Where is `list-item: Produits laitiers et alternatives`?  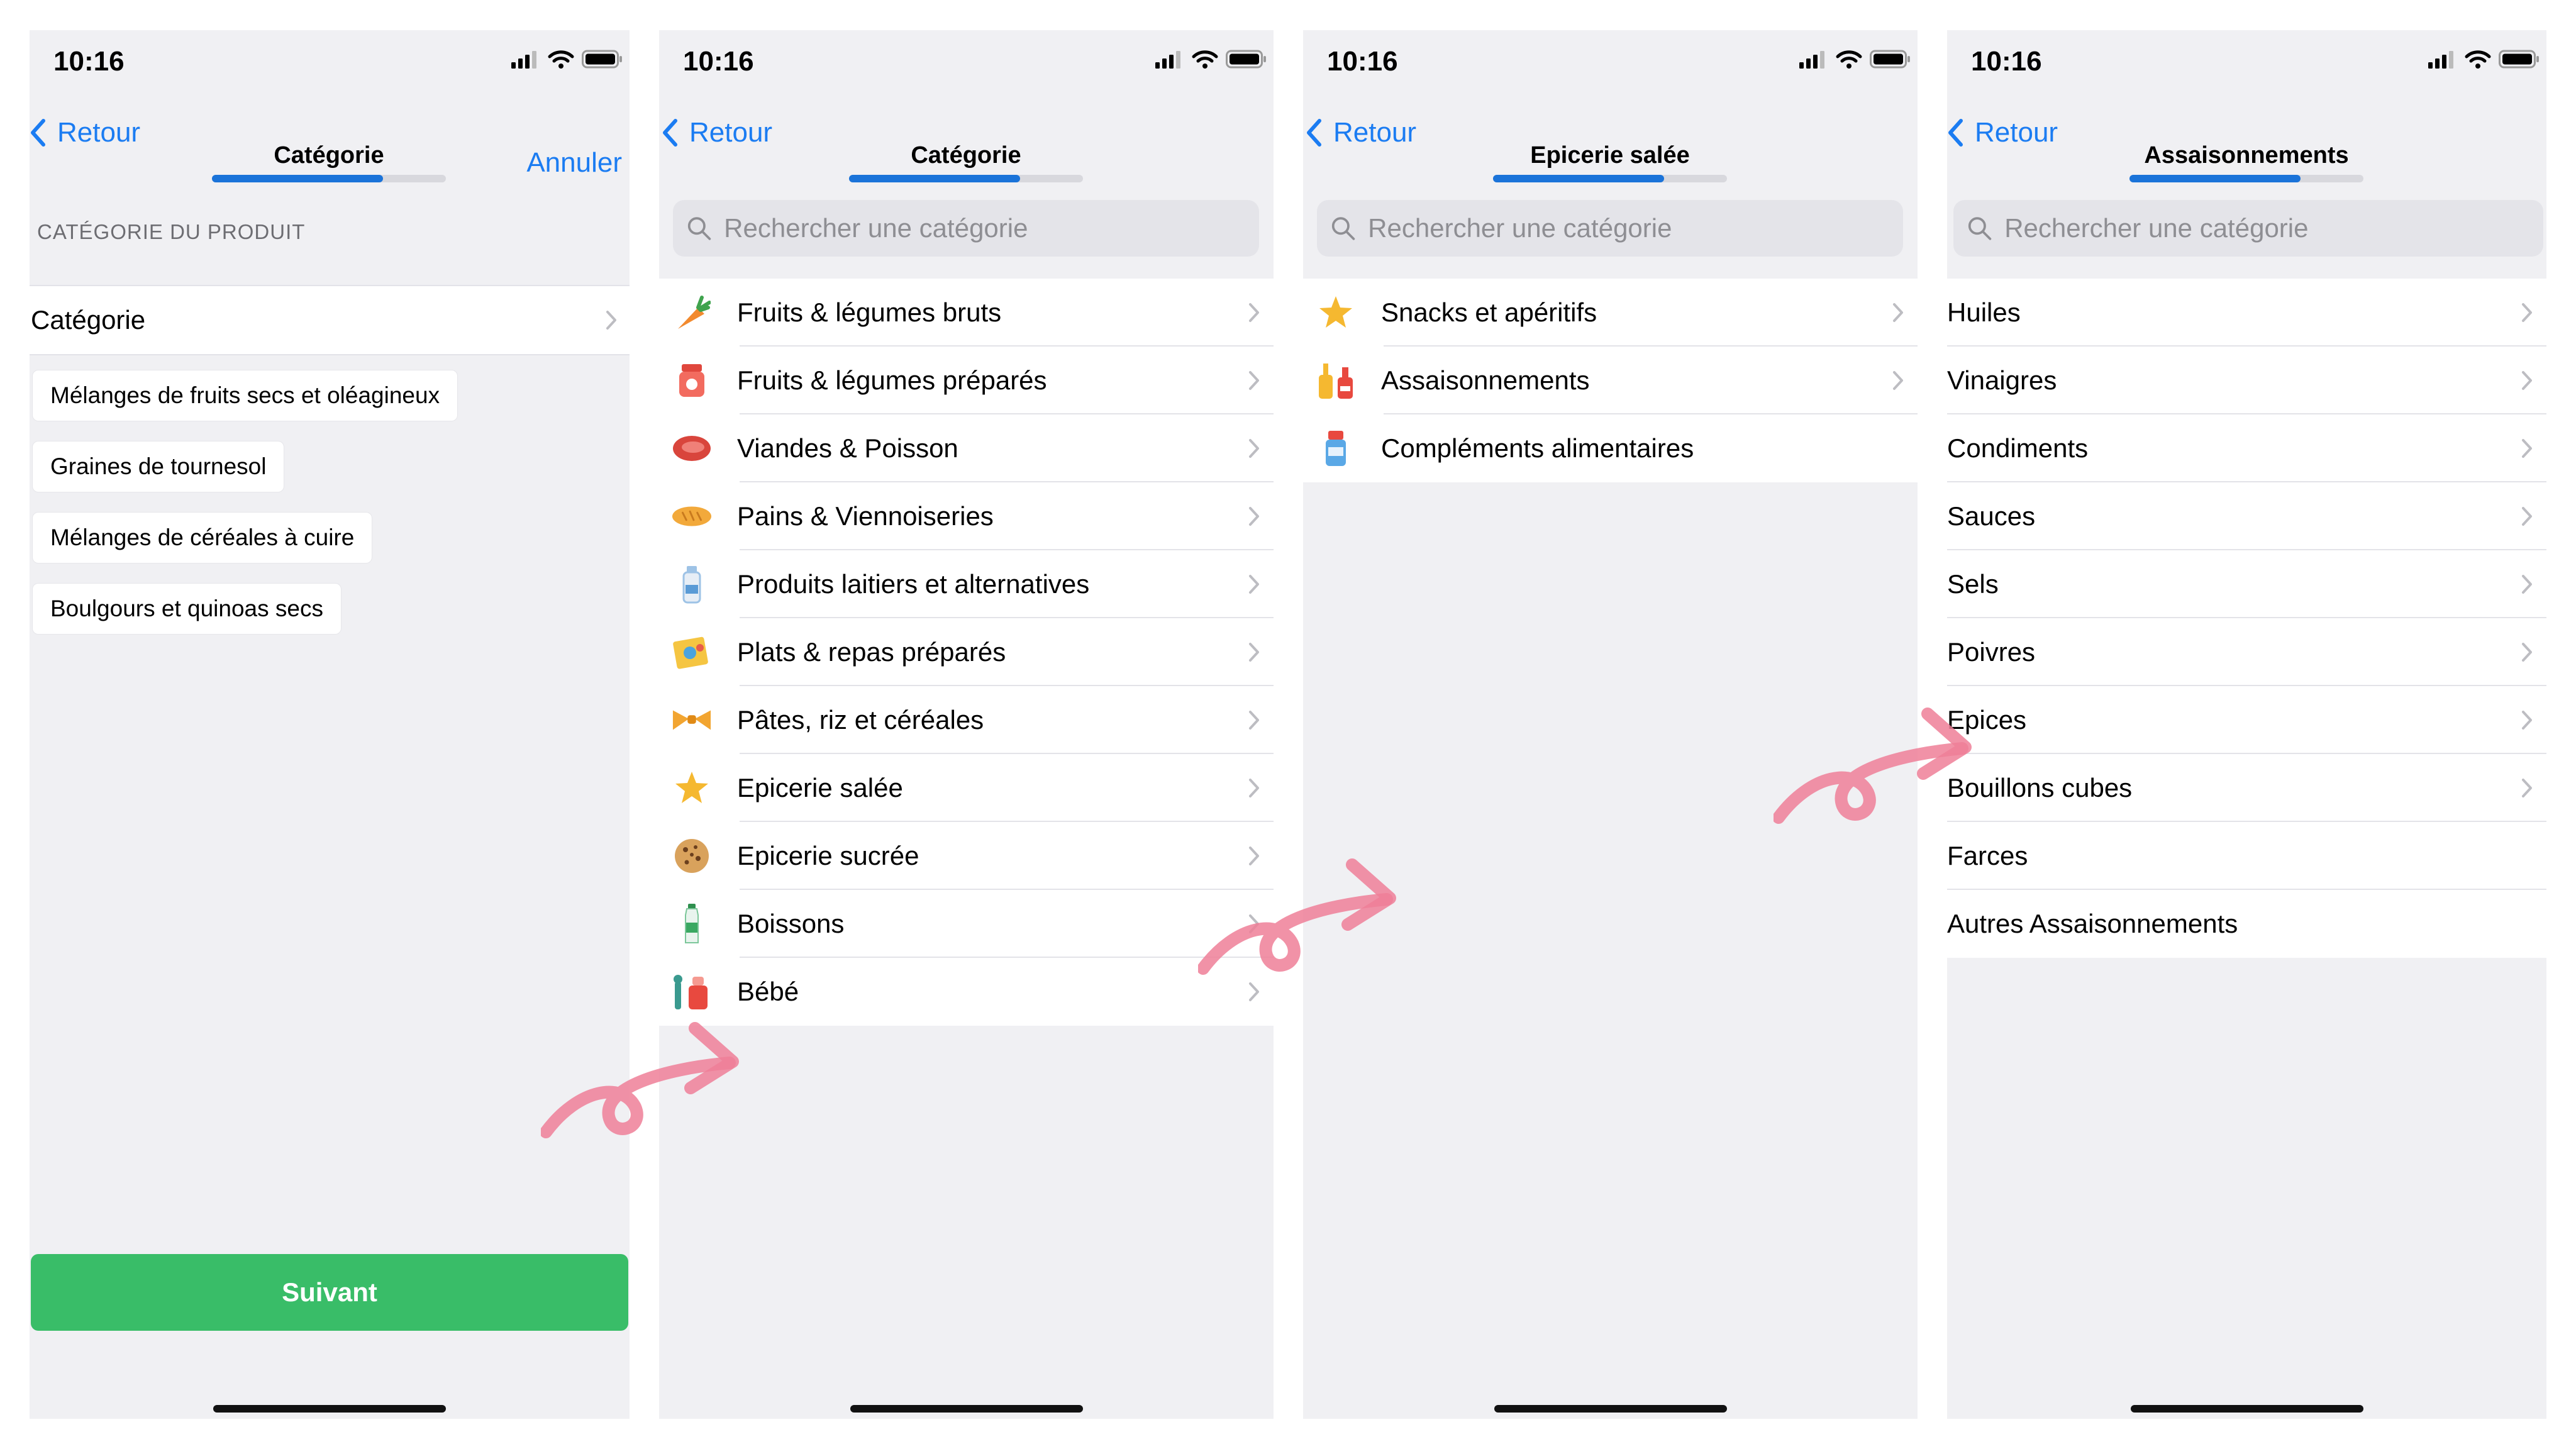 list-item: Produits laitiers et alternatives is located at coordinates (966, 584).